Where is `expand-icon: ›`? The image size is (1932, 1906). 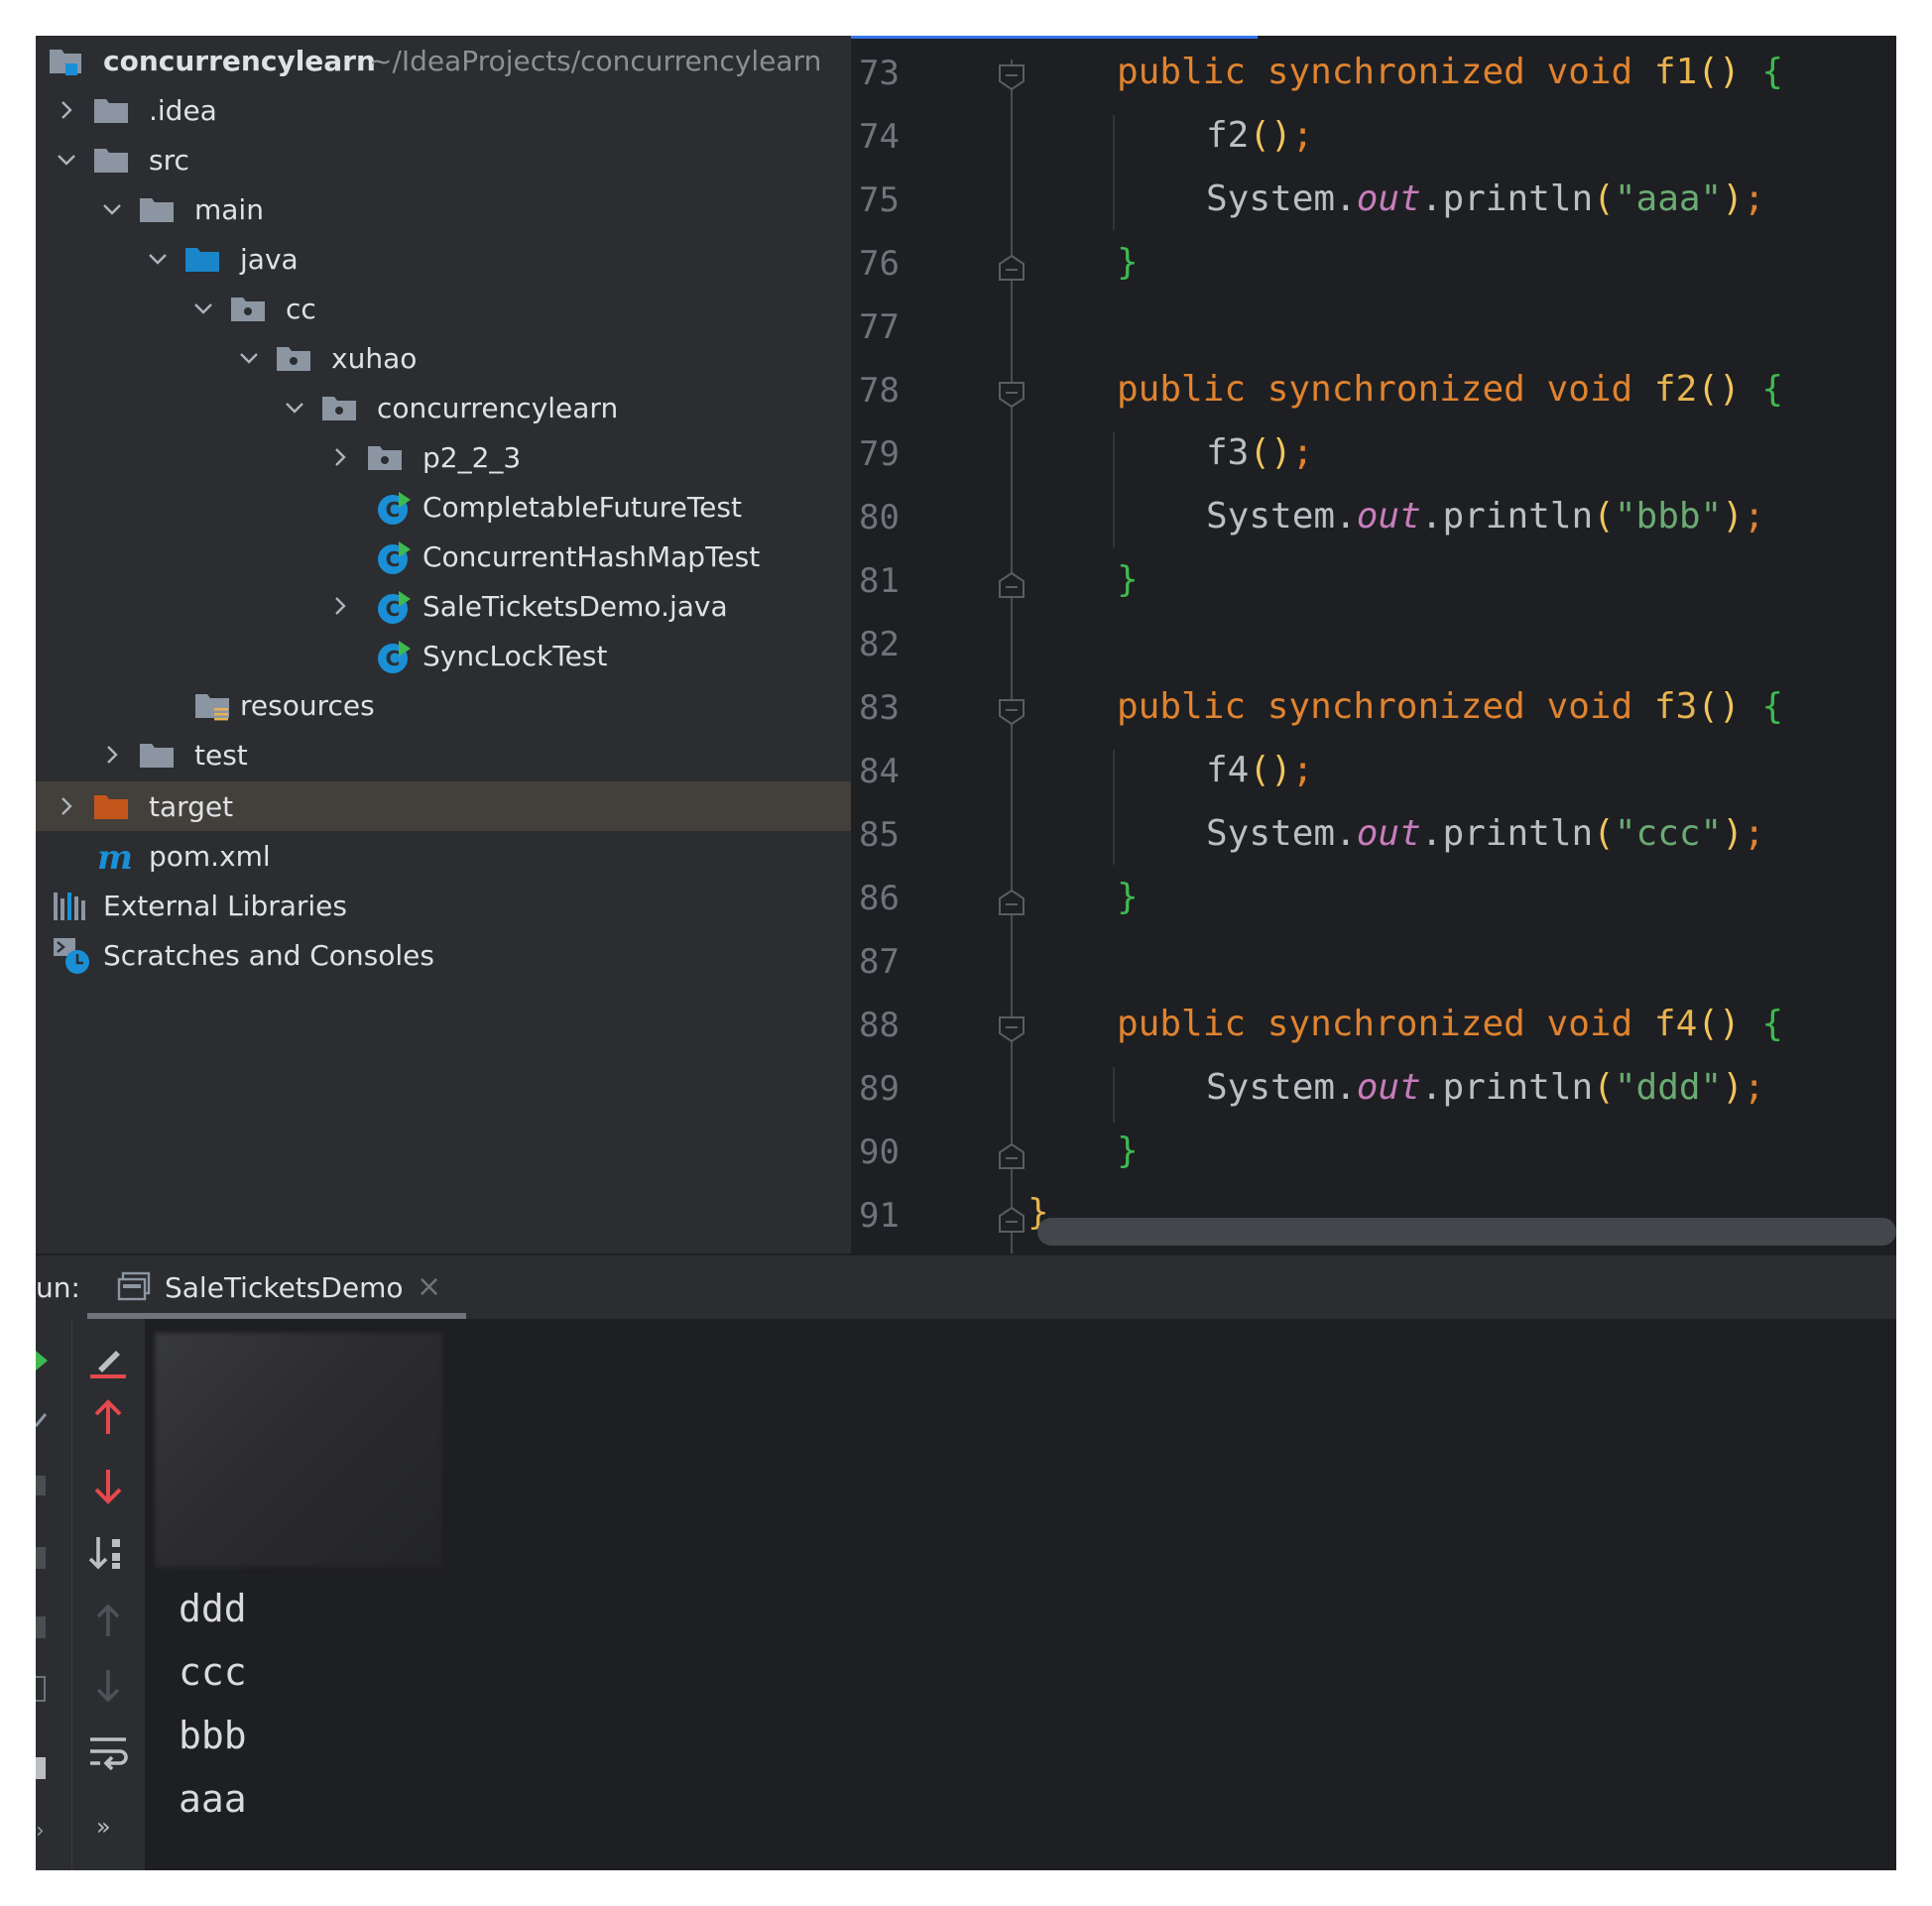 expand-icon: › is located at coordinates (40, 1831).